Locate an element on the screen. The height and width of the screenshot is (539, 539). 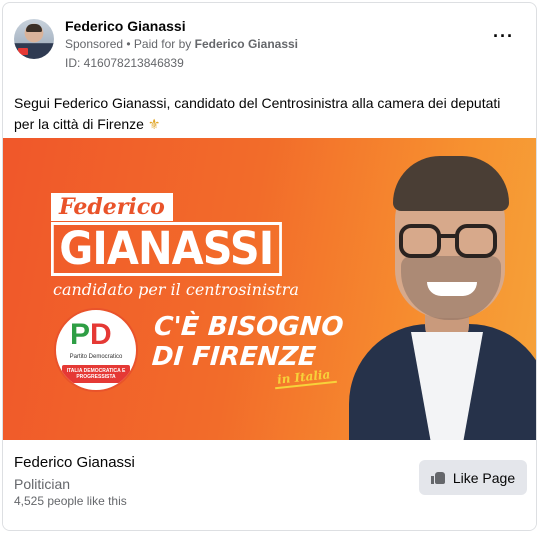
pd-logo-sub: Partito Democratico is located at coordinates (96, 357).